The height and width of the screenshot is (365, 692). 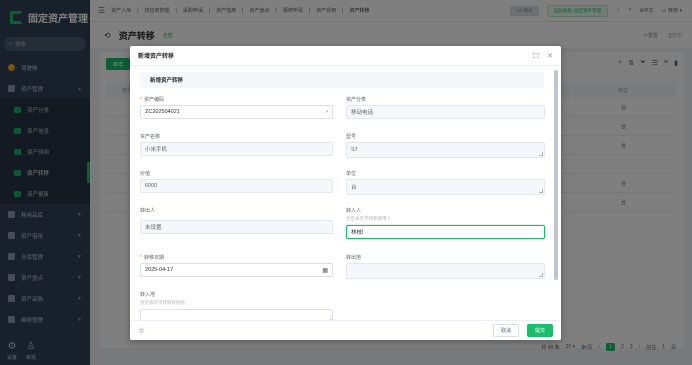 What do you see at coordinates (539, 330) in the screenshot?
I see `submit-button: 提交` at bounding box center [539, 330].